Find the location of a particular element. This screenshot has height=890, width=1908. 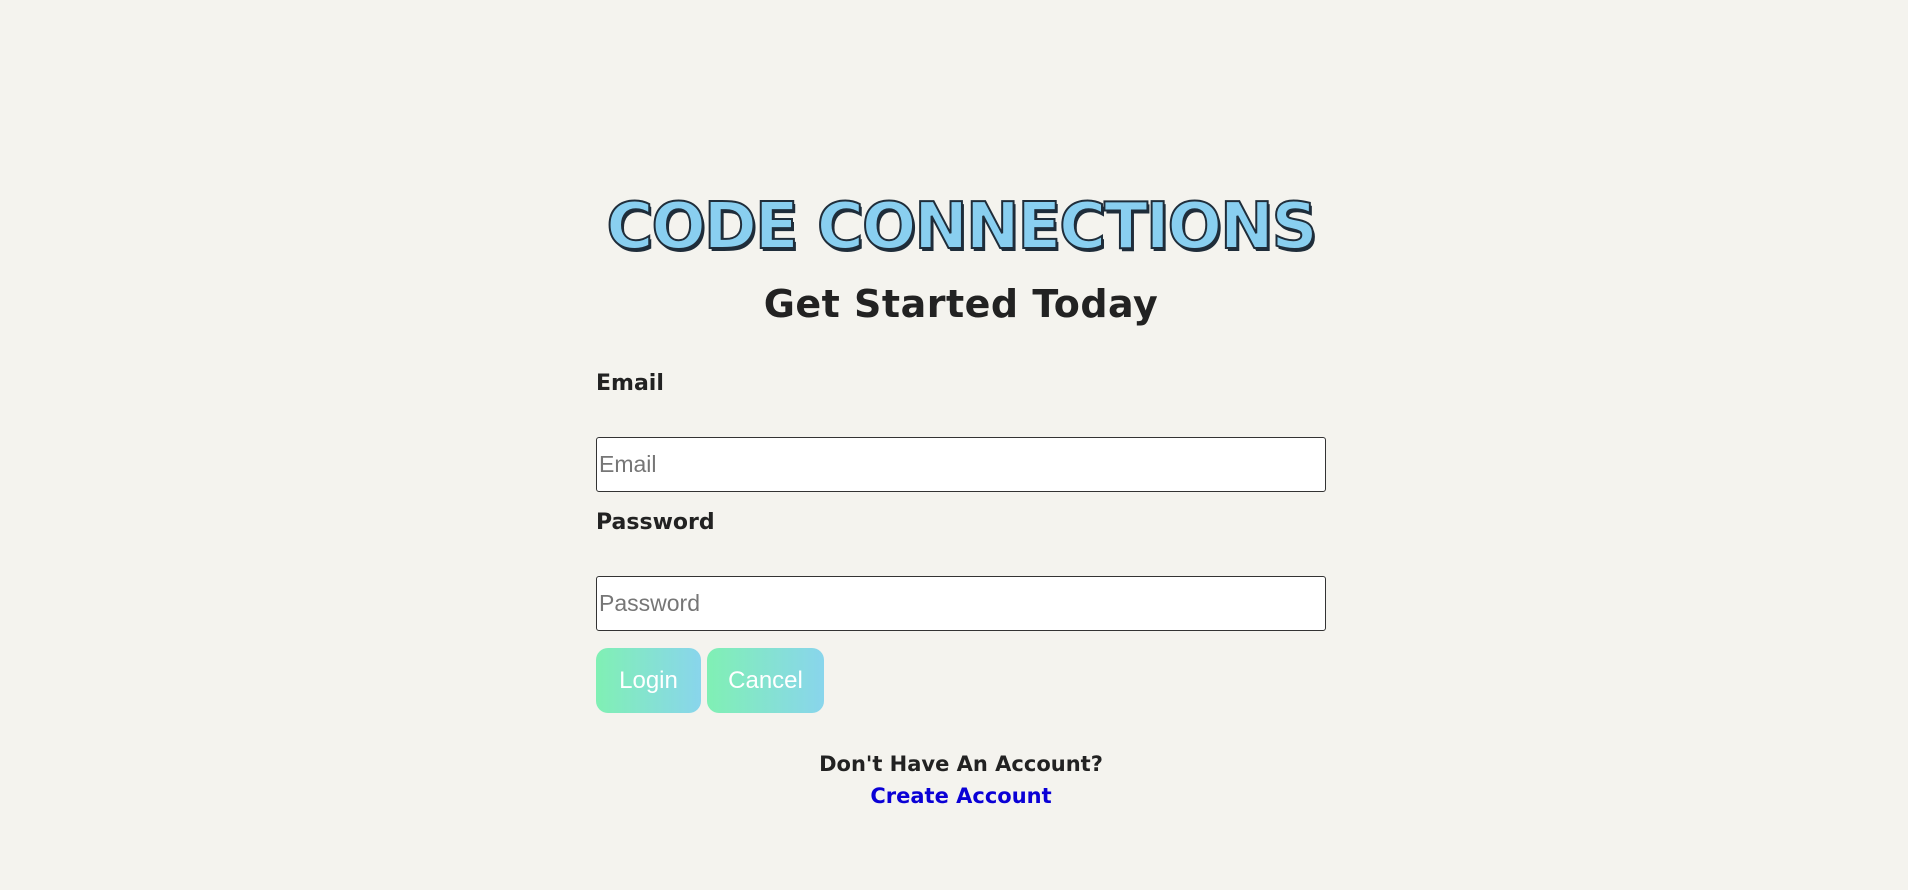

create-account-row: Create Account is located at coordinates (954, 796).